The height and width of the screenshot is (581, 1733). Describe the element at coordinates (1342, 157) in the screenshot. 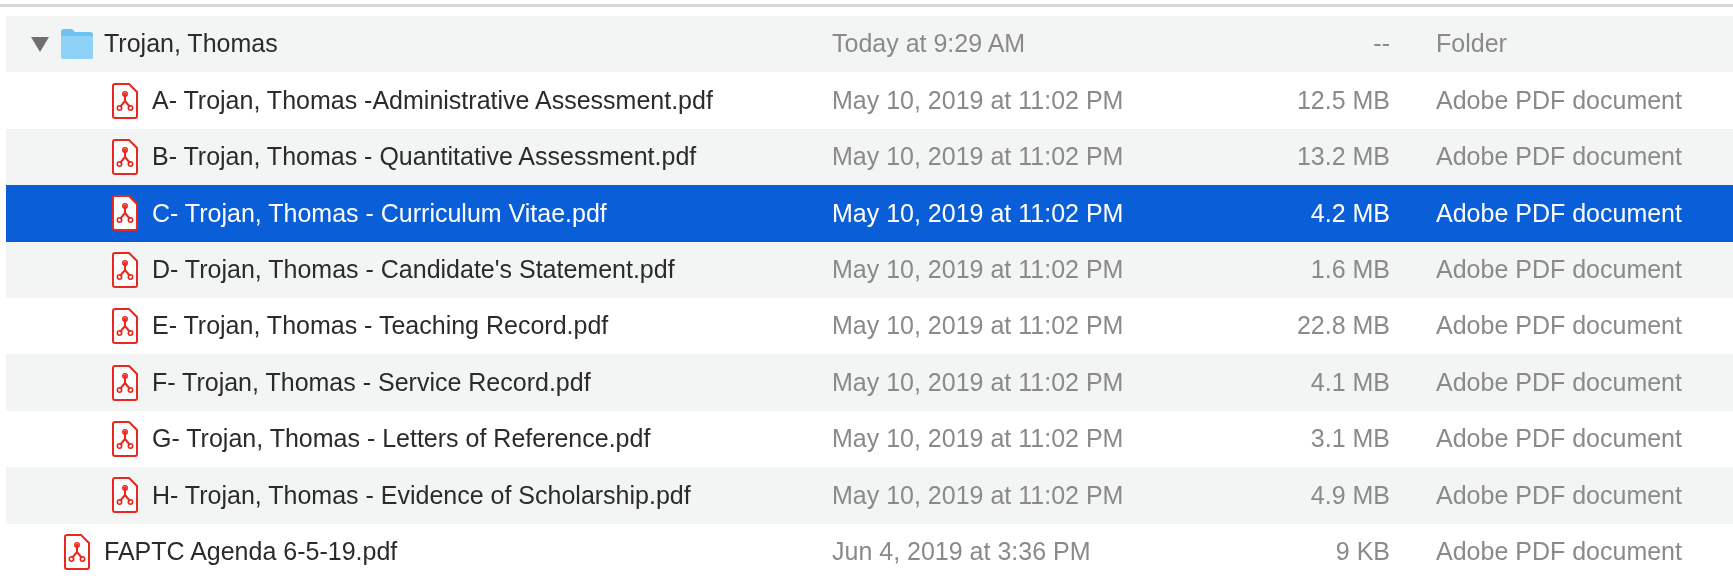

I see `file-size: 13.2 MB` at that location.